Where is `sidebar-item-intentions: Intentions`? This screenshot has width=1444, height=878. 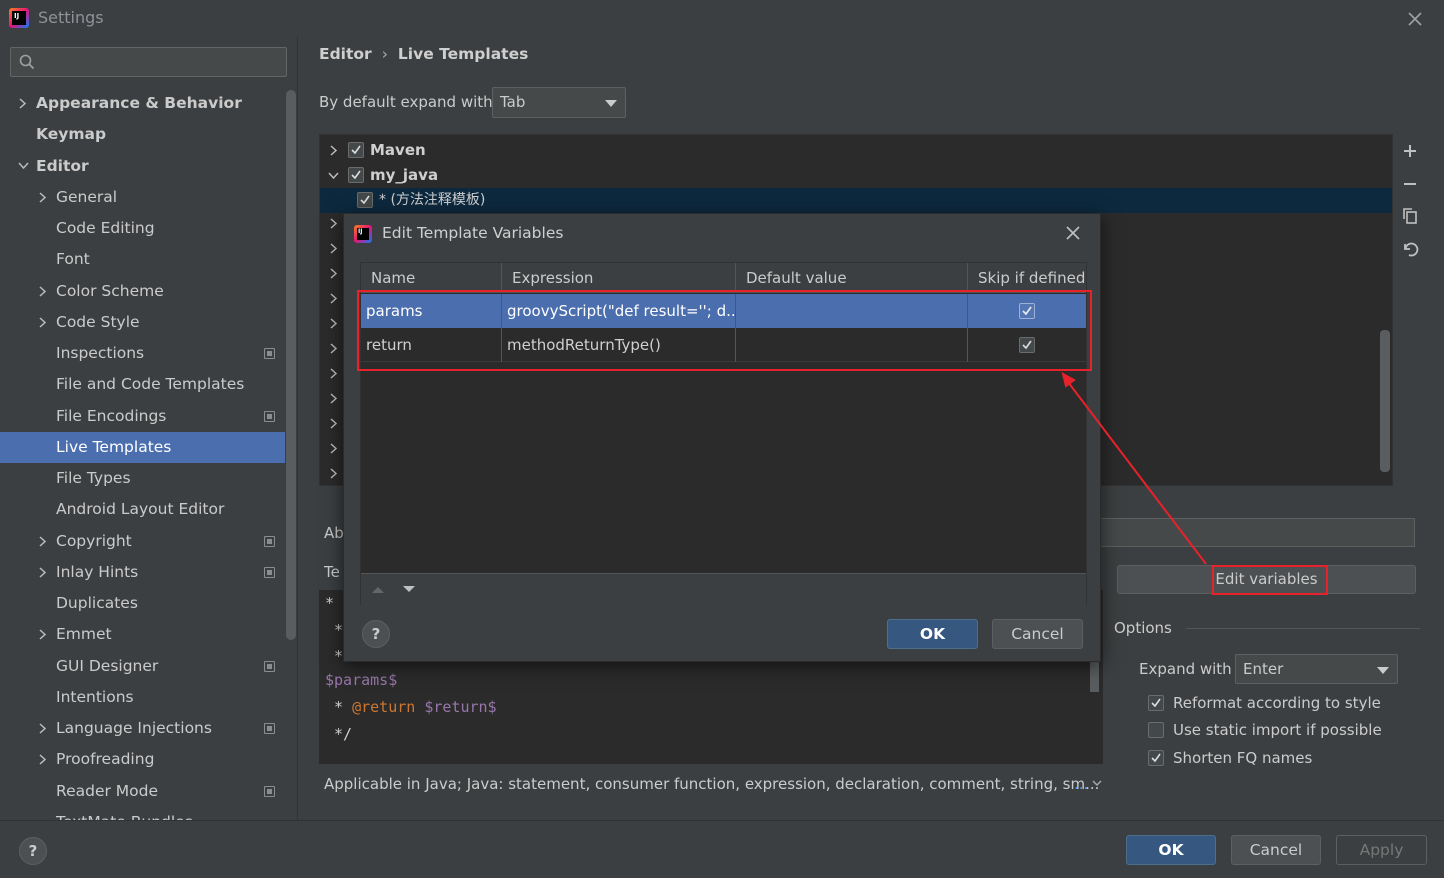 sidebar-item-intentions: Intentions is located at coordinates (142, 697).